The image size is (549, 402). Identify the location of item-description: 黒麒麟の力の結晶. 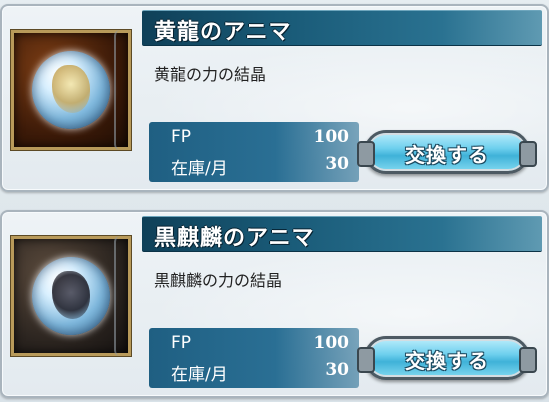
(218, 280).